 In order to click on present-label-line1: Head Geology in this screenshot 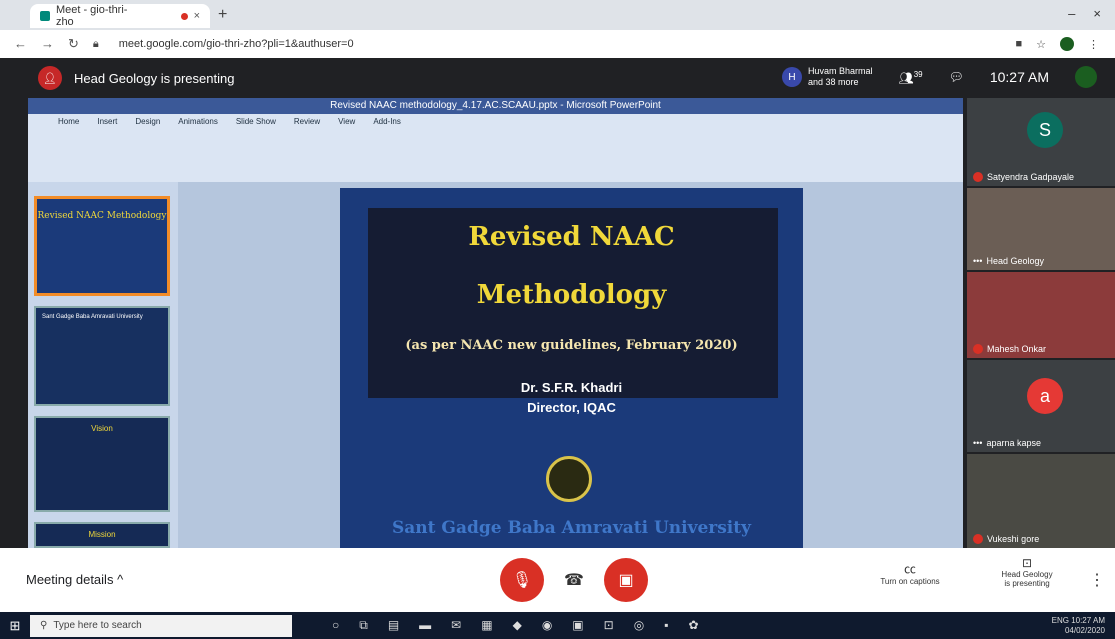, I will do `click(1027, 574)`.